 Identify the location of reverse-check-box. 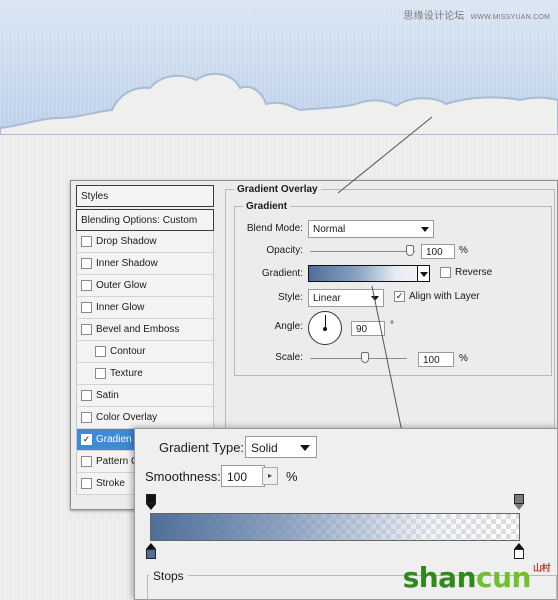
(445, 272).